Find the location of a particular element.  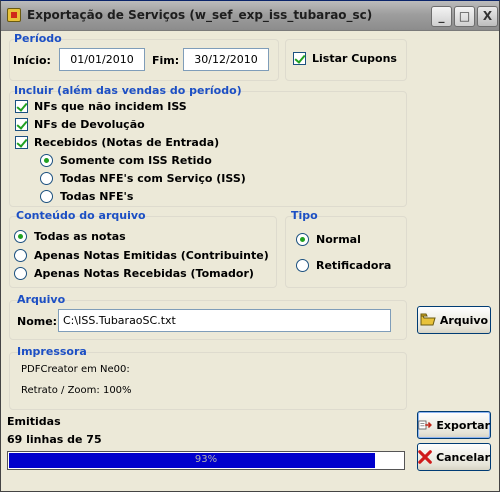

minimize-button: _ is located at coordinates (441, 16).